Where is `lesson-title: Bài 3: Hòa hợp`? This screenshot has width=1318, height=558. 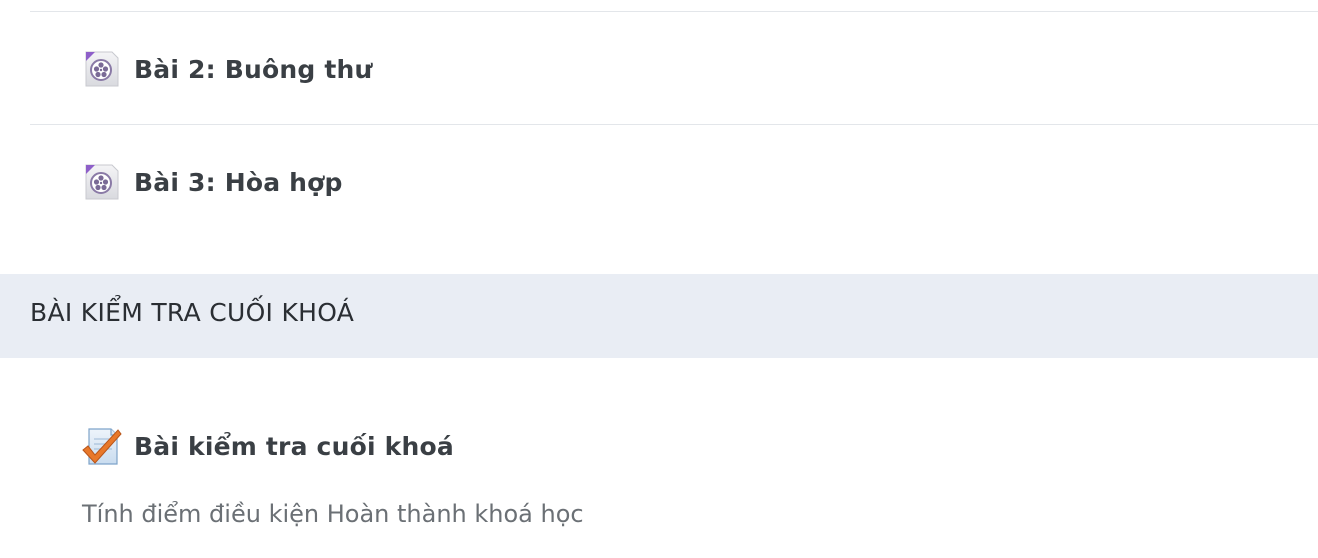
lesson-title: Bài 3: Hòa hợp is located at coordinates (238, 182).